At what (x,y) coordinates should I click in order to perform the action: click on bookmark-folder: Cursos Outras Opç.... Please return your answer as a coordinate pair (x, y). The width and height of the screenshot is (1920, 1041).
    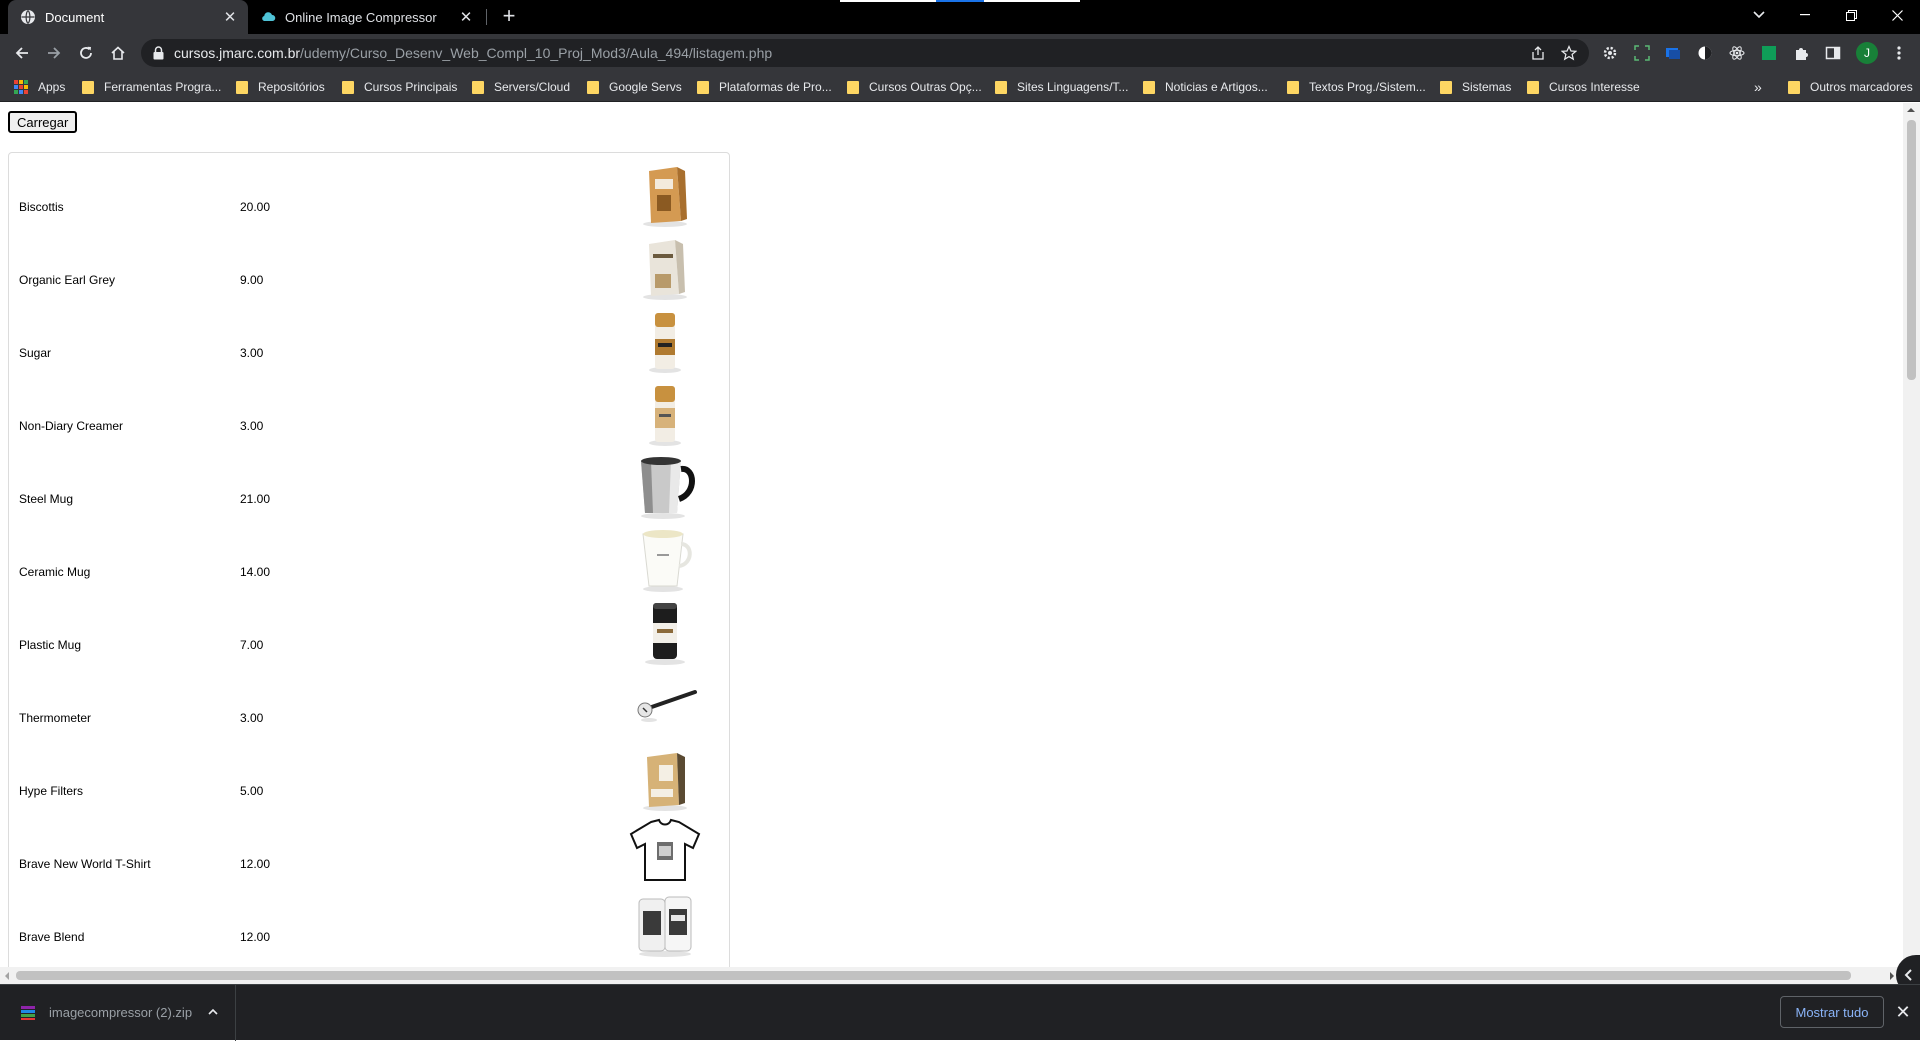
    Looking at the image, I should click on (914, 87).